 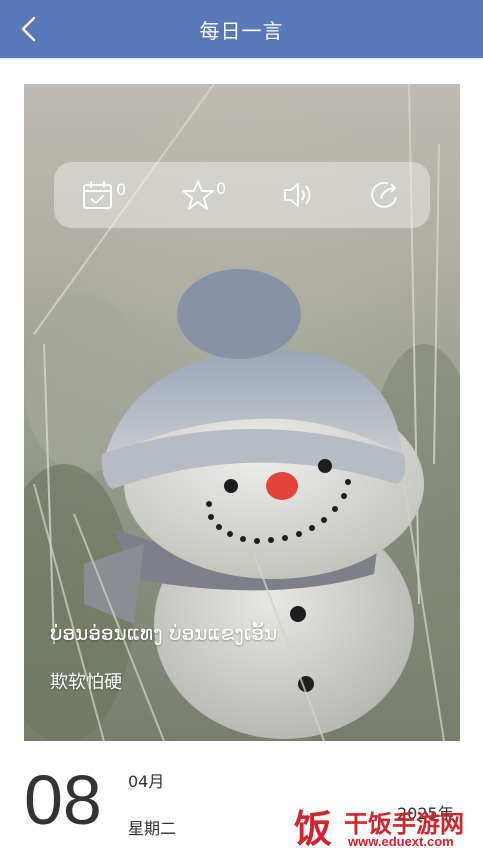 I want to click on favorite-count: 0, so click(x=221, y=188).